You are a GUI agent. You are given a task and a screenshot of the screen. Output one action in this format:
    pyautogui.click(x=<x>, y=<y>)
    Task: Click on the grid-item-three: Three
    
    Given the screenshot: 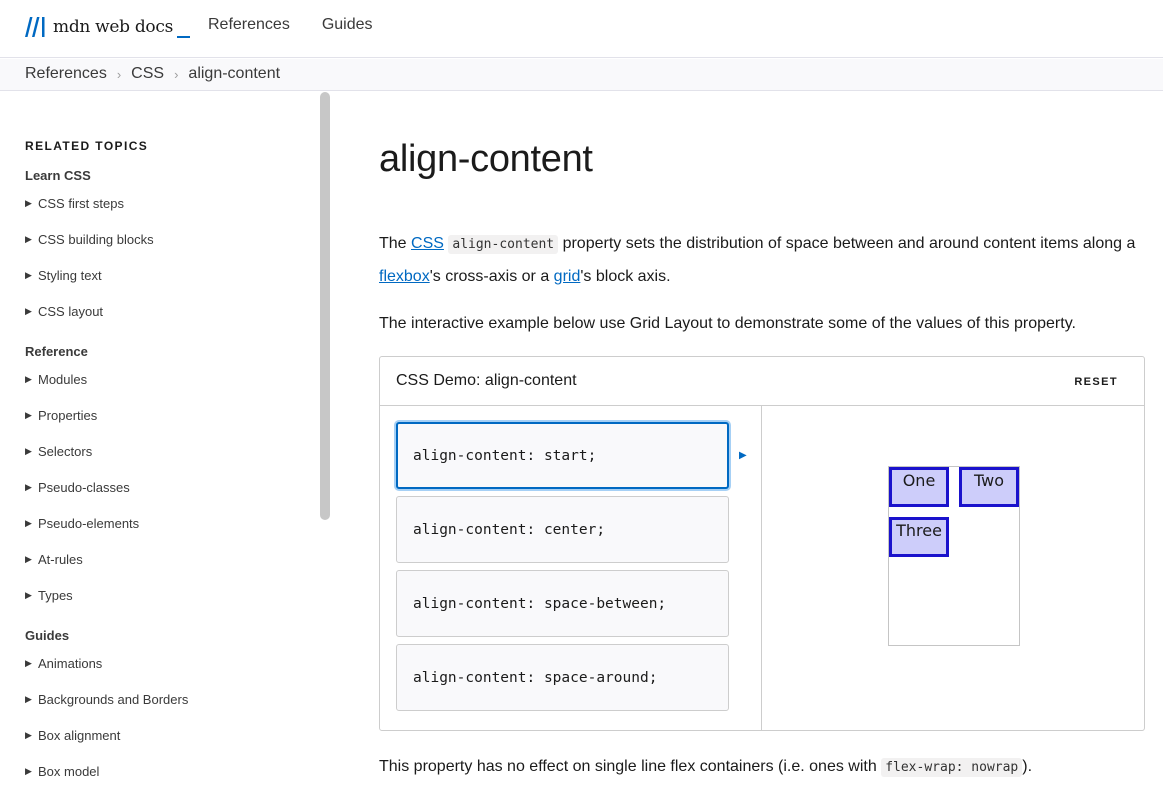 What is the action you would take?
    pyautogui.click(x=919, y=537)
    